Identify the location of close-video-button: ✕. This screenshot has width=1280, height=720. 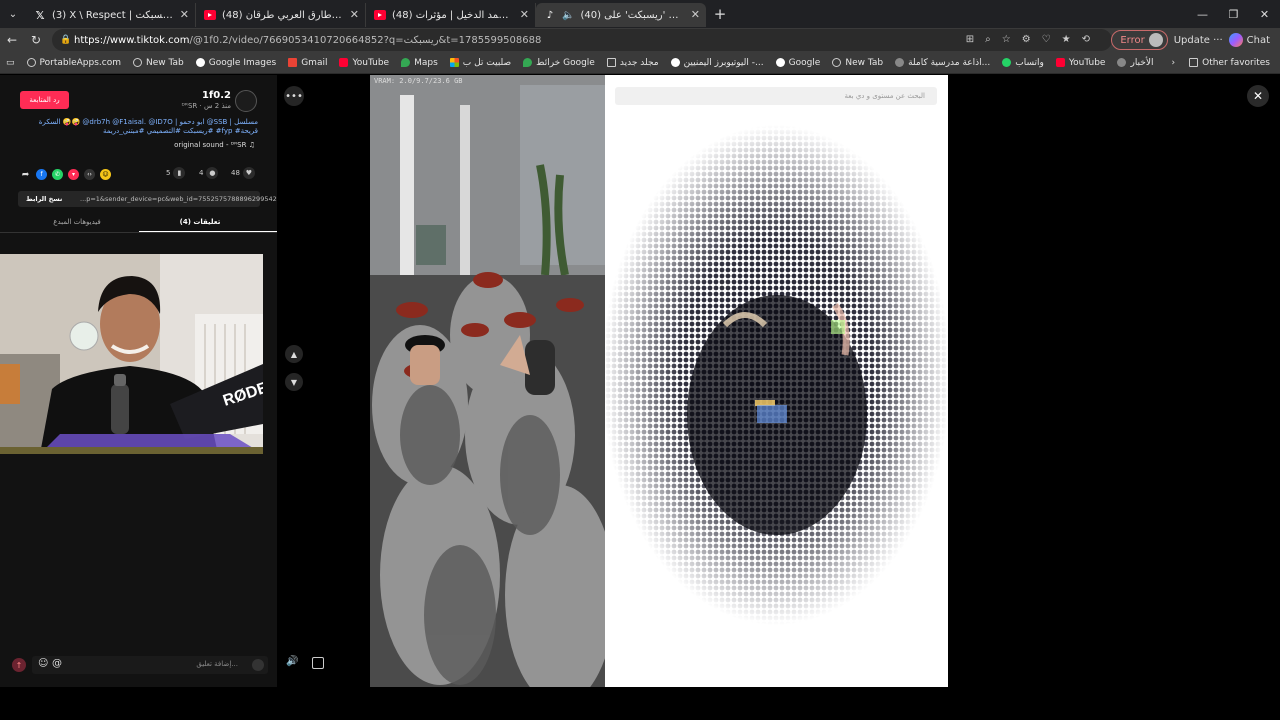
(1258, 96).